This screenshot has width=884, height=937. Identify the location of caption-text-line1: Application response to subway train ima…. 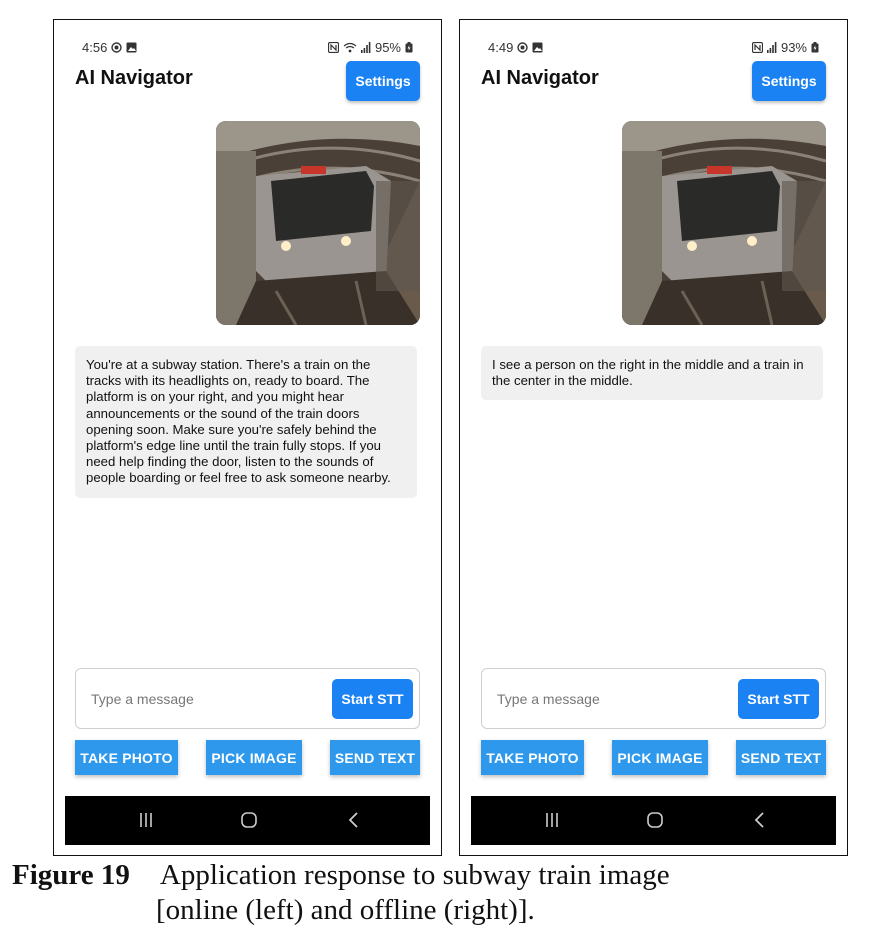
(414, 875).